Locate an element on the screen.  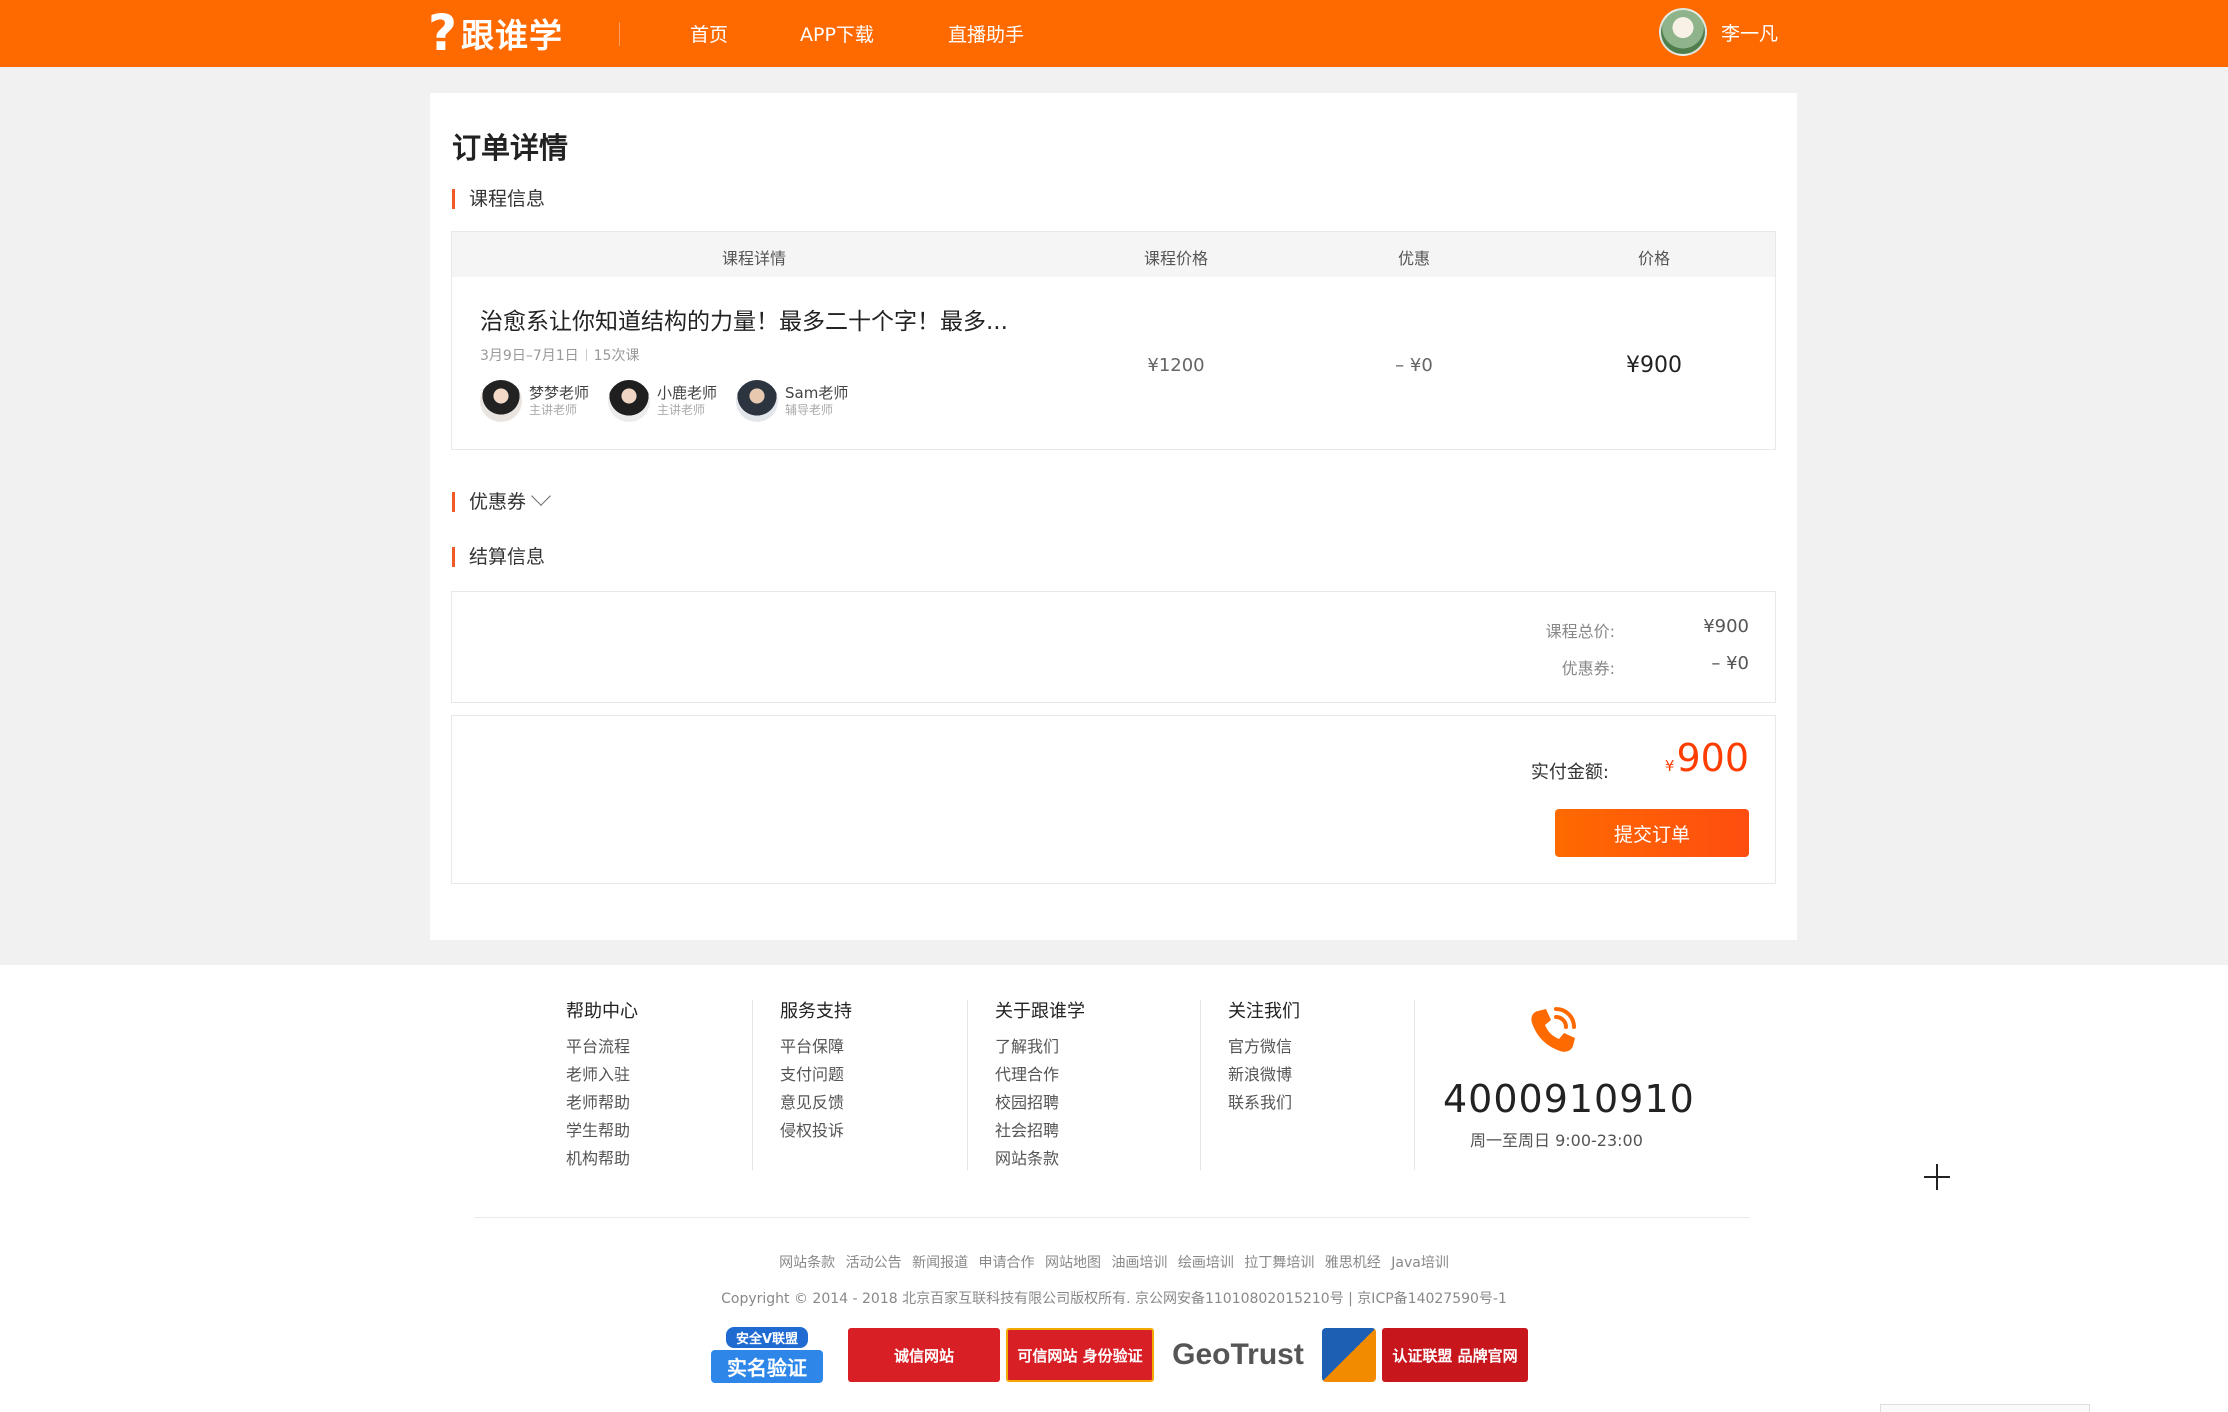
teacher-item: Sam老师 辅导老师 is located at coordinates (792, 401).